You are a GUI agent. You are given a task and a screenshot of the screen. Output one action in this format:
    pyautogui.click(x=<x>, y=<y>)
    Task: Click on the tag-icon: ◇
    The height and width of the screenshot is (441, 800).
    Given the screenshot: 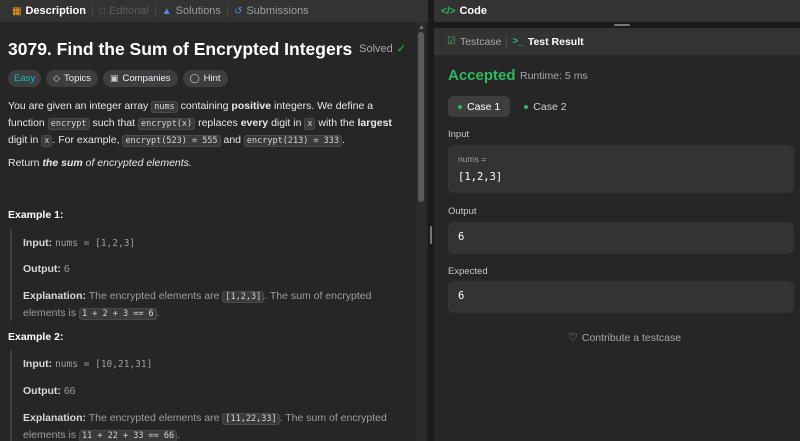 What is the action you would take?
    pyautogui.click(x=57, y=78)
    